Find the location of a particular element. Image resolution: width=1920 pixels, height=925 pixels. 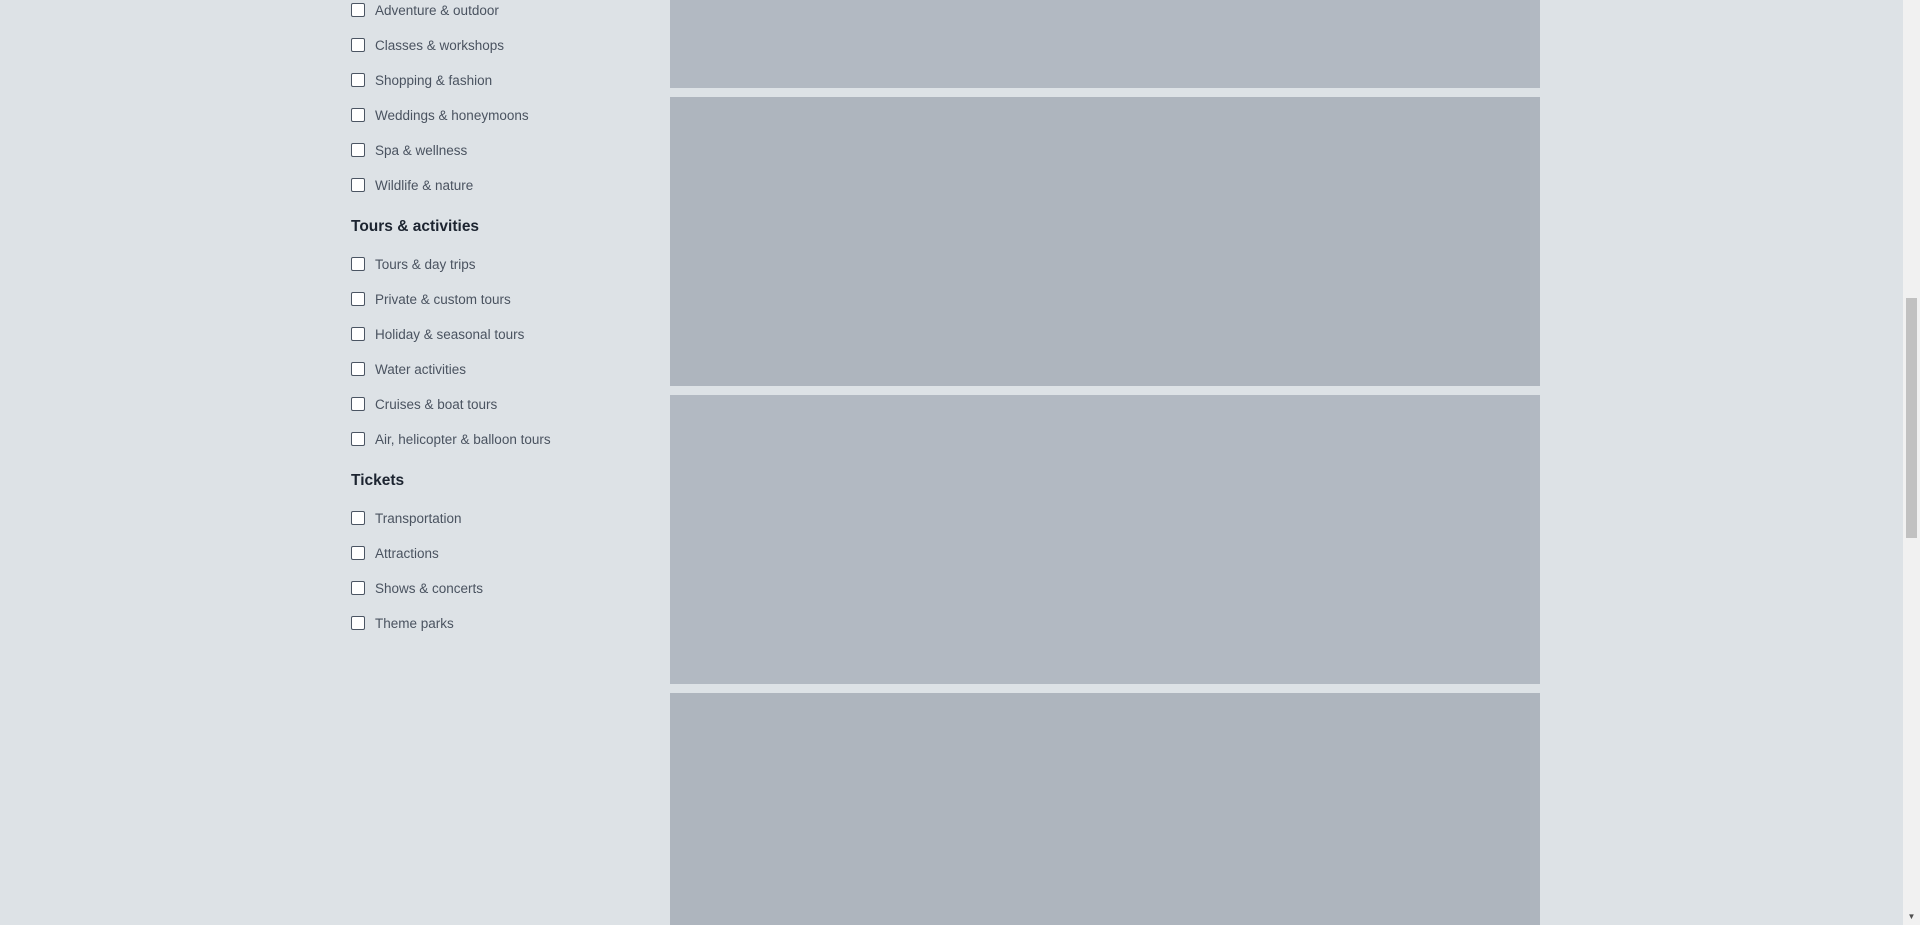

filter-label: Classes & workshops is located at coordinates (440, 45).